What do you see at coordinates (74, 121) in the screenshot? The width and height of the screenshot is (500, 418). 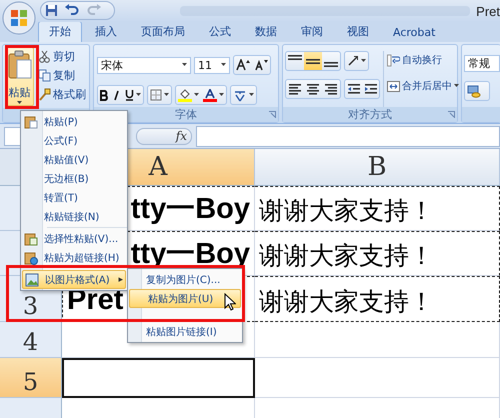 I see `menu-item: 粘贴(P)` at bounding box center [74, 121].